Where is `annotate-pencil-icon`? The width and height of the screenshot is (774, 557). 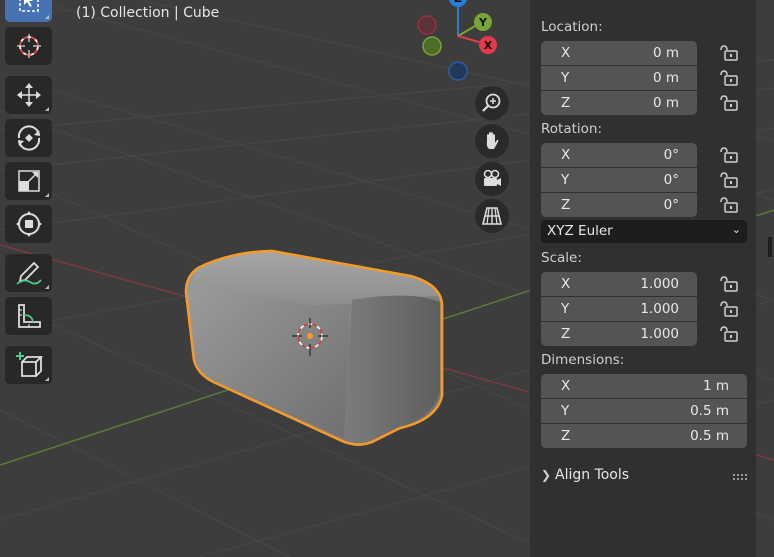 annotate-pencil-icon is located at coordinates (28, 273).